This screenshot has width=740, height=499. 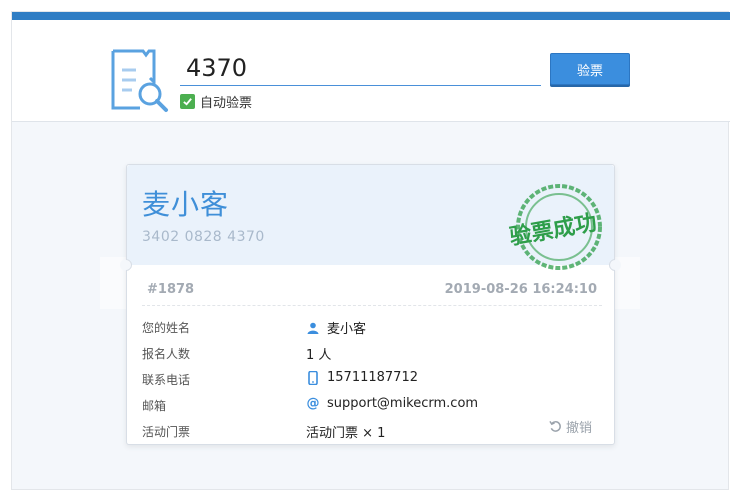 What do you see at coordinates (171, 289) in the screenshot?
I see `ticket-serial: #1878` at bounding box center [171, 289].